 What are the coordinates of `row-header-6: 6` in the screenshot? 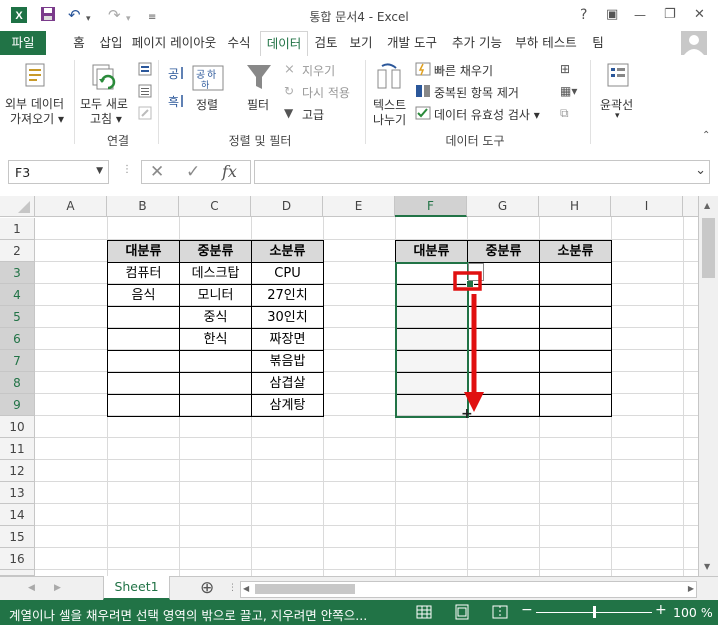 It's located at (17, 339).